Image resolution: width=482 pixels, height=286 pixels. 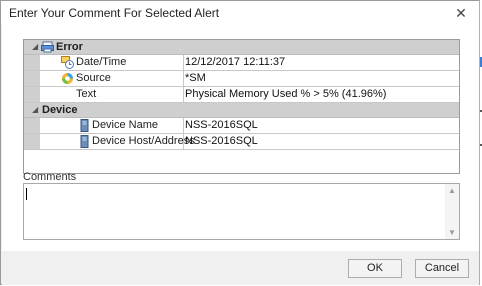 What do you see at coordinates (241, 47) in the screenshot?
I see `category-error: ◢ Error` at bounding box center [241, 47].